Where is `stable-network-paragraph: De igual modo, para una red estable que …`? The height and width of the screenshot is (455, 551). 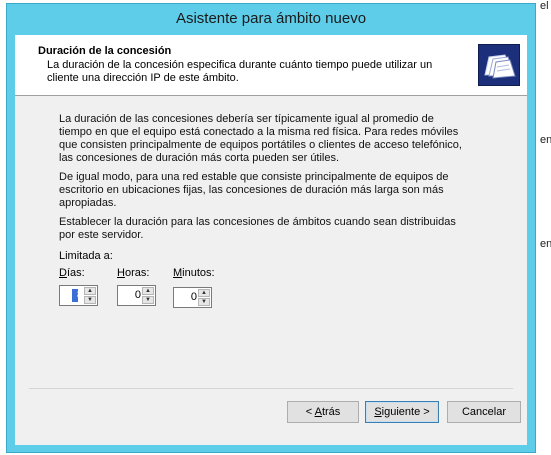
stable-network-paragraph: De igual modo, para una red estable que … is located at coordinates (254, 190).